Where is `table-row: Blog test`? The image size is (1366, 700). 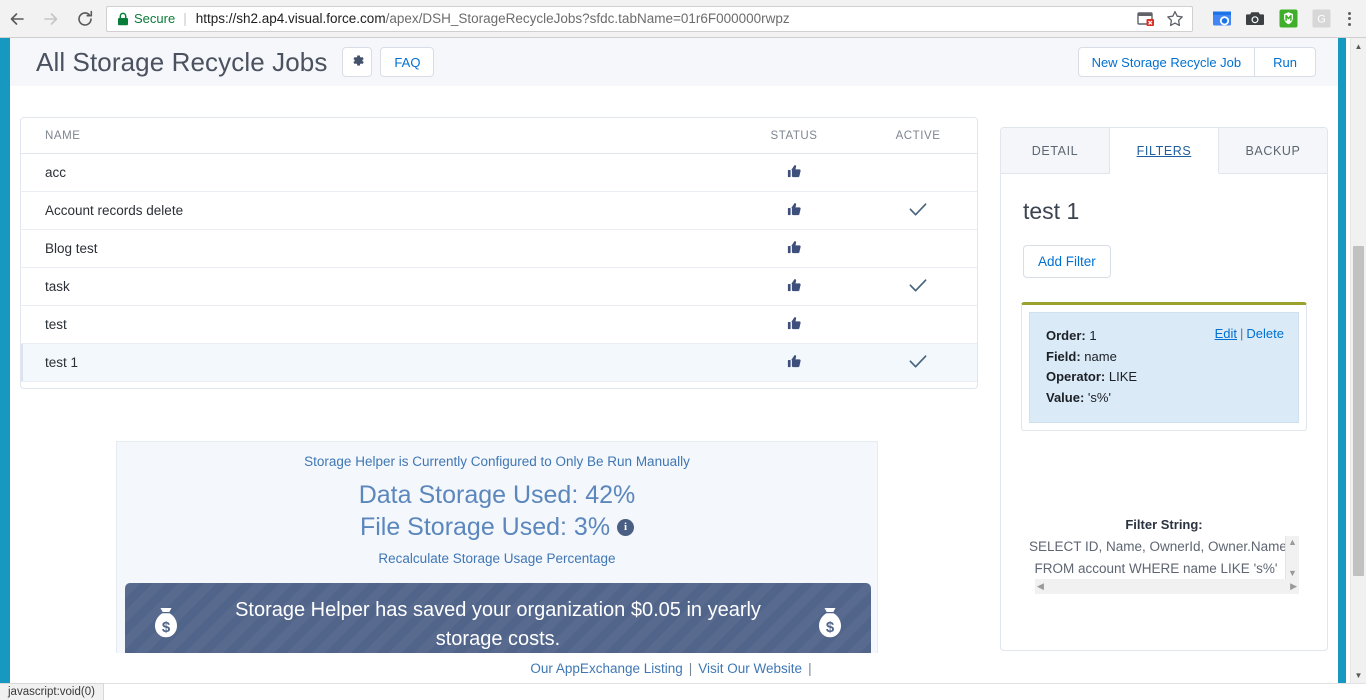
table-row: Blog test is located at coordinates (499, 248).